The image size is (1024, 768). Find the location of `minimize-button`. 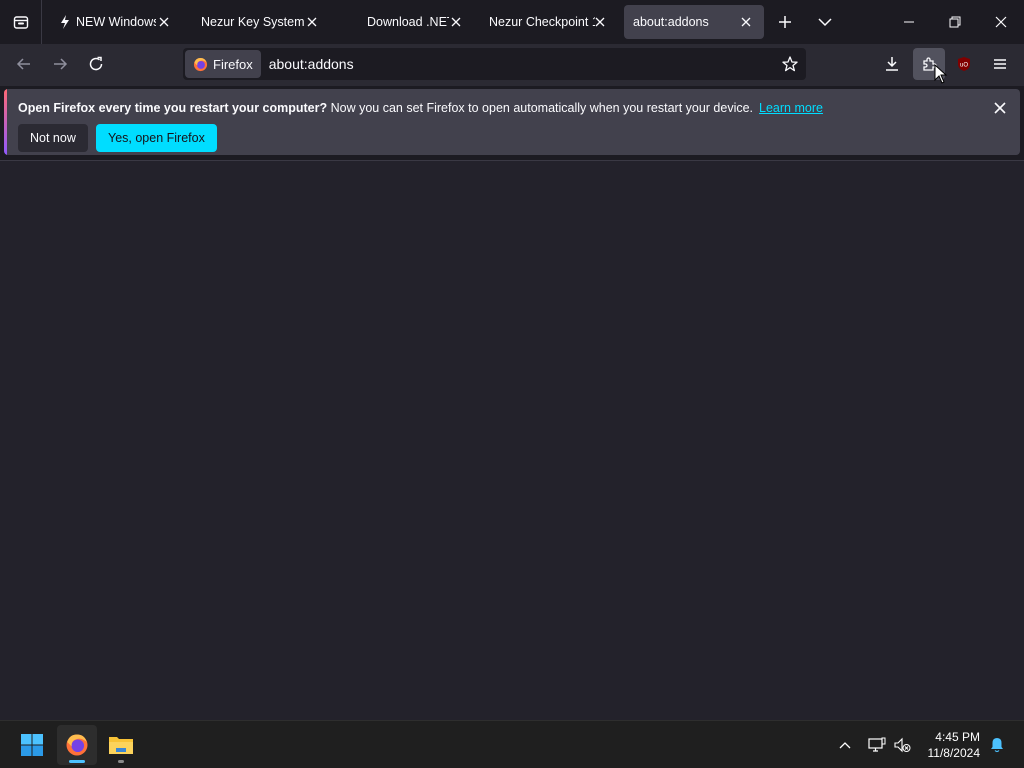

minimize-button is located at coordinates (909, 22).